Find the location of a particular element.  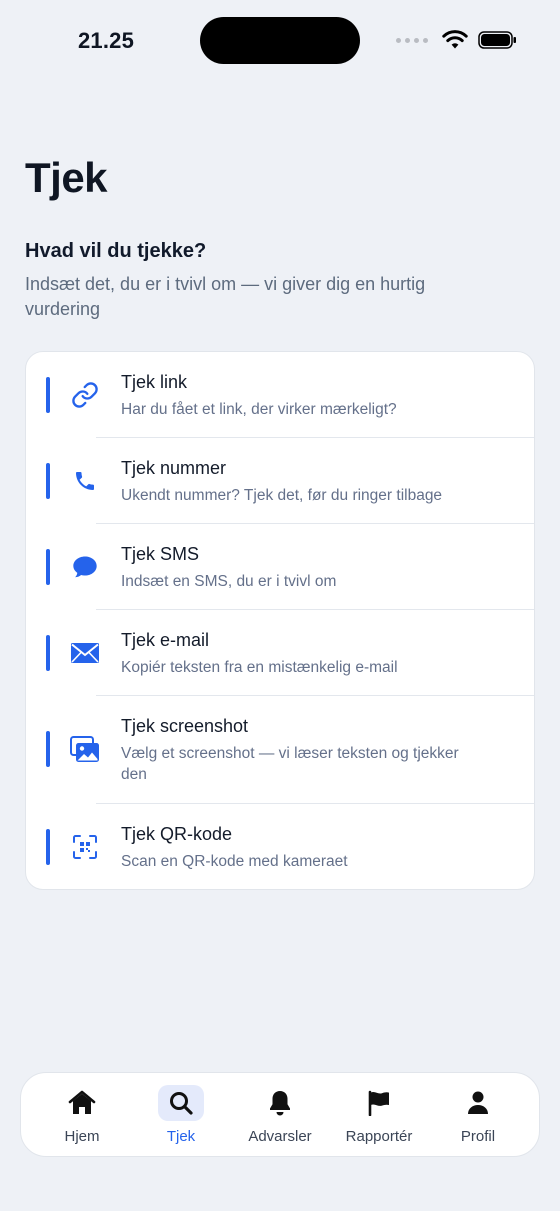

tab-check-label: Tjek is located at coordinates (181, 1136).